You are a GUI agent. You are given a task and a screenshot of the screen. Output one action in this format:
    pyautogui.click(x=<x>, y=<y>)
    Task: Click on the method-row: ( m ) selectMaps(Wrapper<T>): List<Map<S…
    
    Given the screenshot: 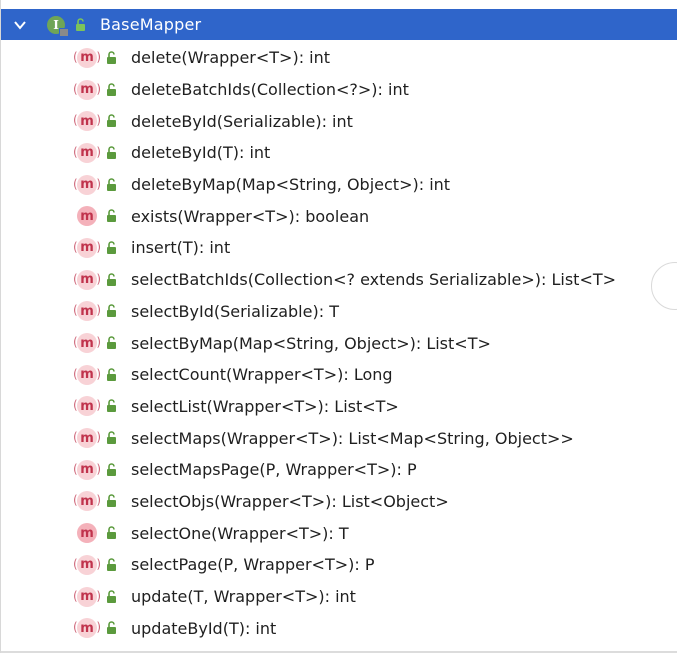 What is the action you would take?
    pyautogui.click(x=339, y=438)
    